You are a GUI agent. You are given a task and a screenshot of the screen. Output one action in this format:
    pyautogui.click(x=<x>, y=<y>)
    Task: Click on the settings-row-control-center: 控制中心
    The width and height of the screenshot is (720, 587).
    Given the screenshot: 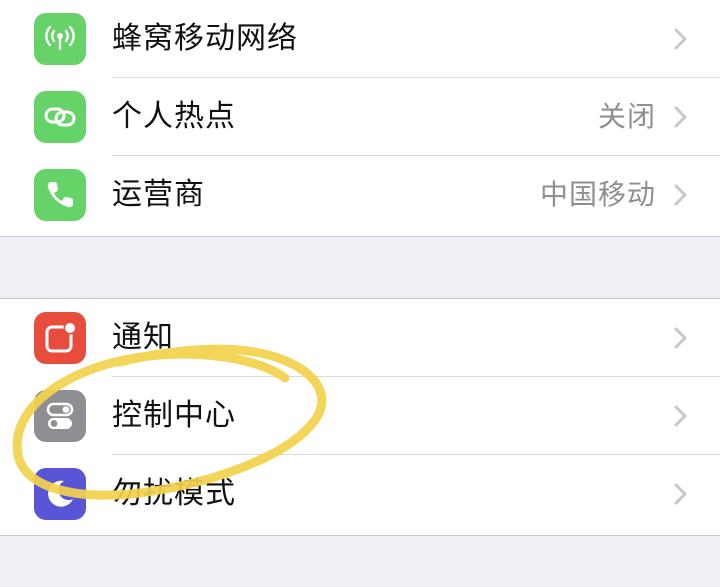 What is the action you would take?
    pyautogui.click(x=360, y=416)
    